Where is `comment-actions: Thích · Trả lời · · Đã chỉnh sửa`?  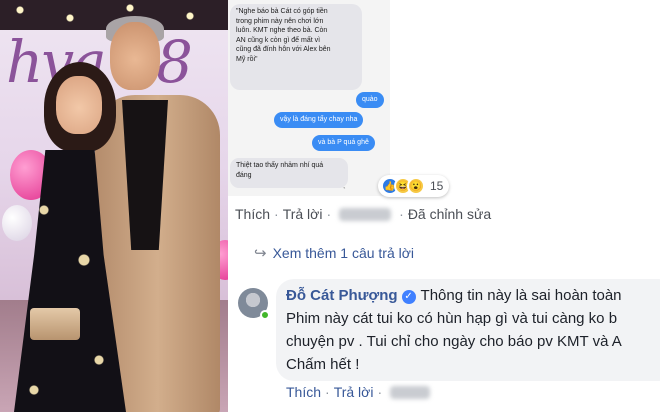 comment-actions: Thích · Trả lời · · Đã chỉnh sửa is located at coordinates (363, 214).